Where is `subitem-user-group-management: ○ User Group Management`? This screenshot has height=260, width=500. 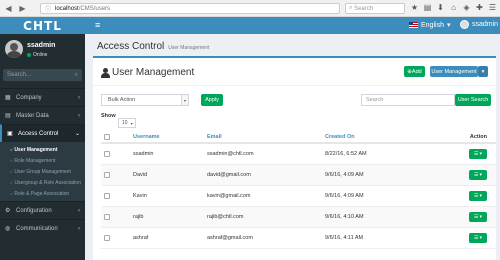
subitem-user-group-management: ○ User Group Management is located at coordinates (42, 171).